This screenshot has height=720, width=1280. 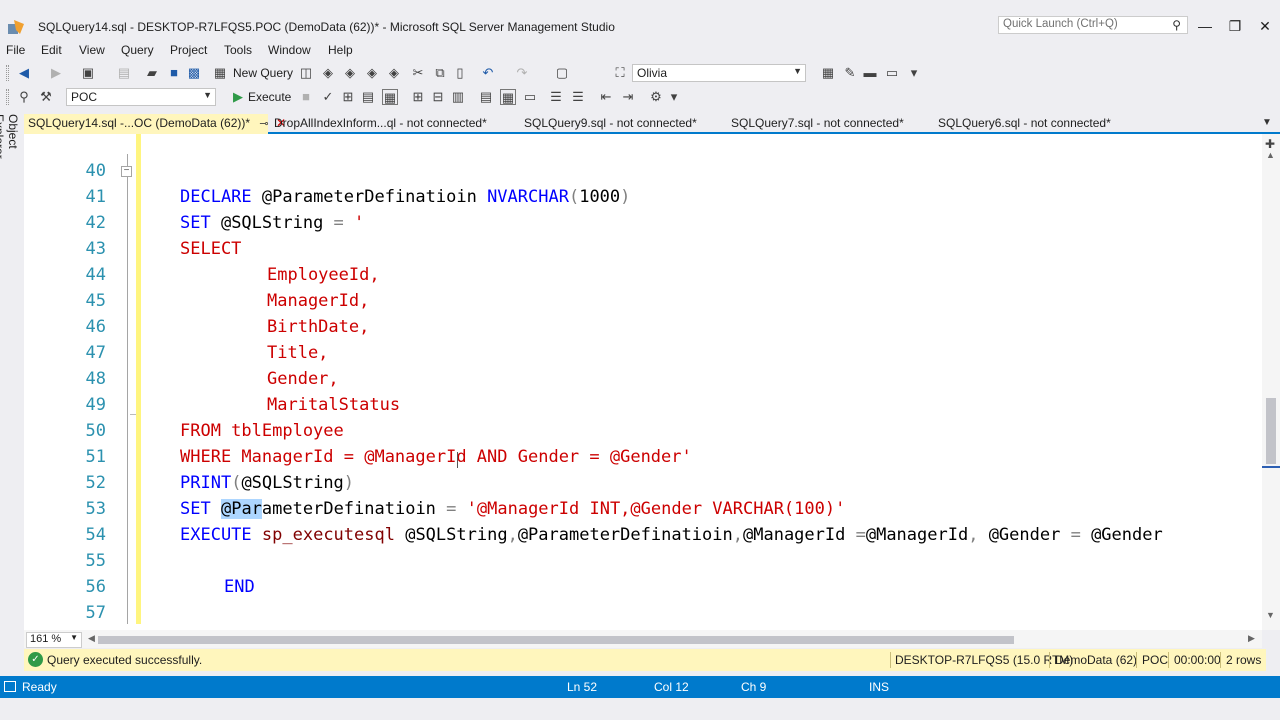 I want to click on scroll-down-icon: ▼, so click(x=1270, y=615).